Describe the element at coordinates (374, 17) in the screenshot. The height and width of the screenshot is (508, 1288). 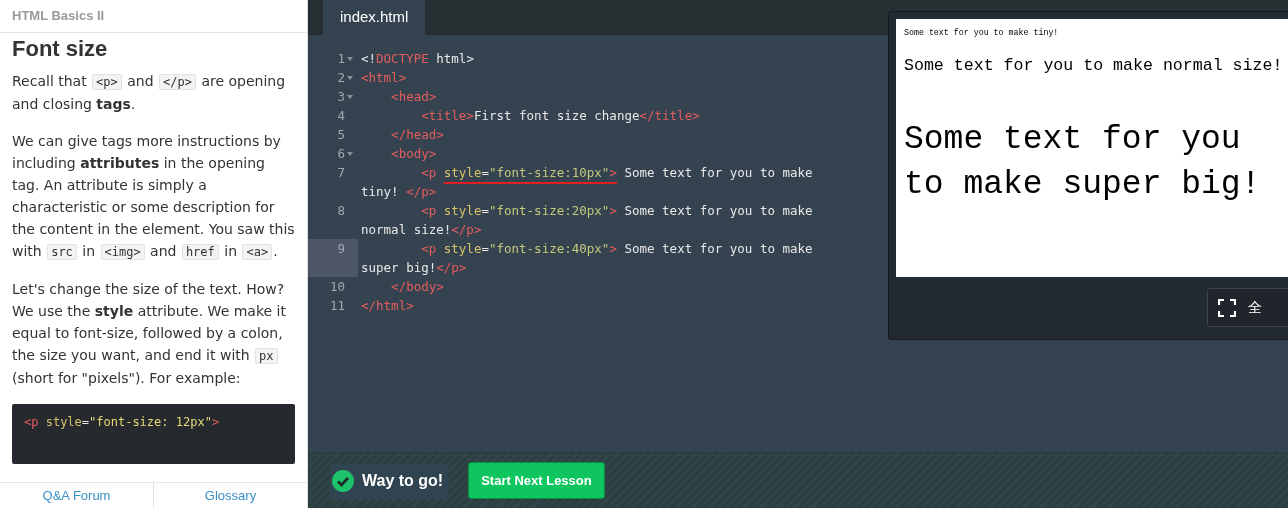
I see `file-tab: index.html` at that location.